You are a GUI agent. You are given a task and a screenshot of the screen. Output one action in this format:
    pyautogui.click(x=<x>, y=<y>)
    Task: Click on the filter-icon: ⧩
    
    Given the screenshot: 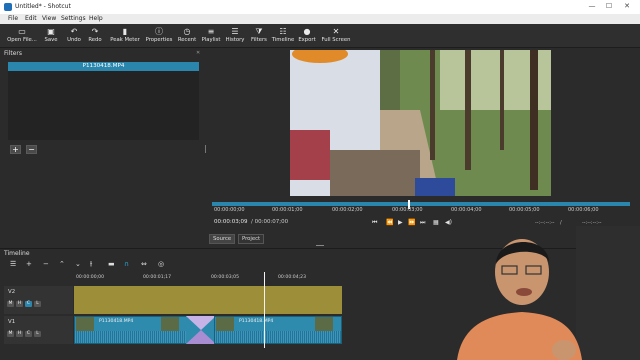 What is the action you would take?
    pyautogui.click(x=259, y=31)
    